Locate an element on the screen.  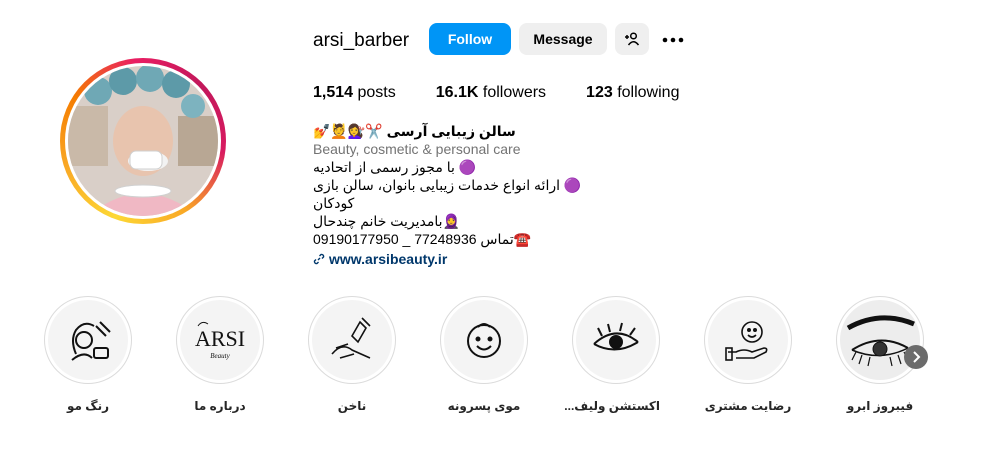
following-label: following is located at coordinates (648, 92).